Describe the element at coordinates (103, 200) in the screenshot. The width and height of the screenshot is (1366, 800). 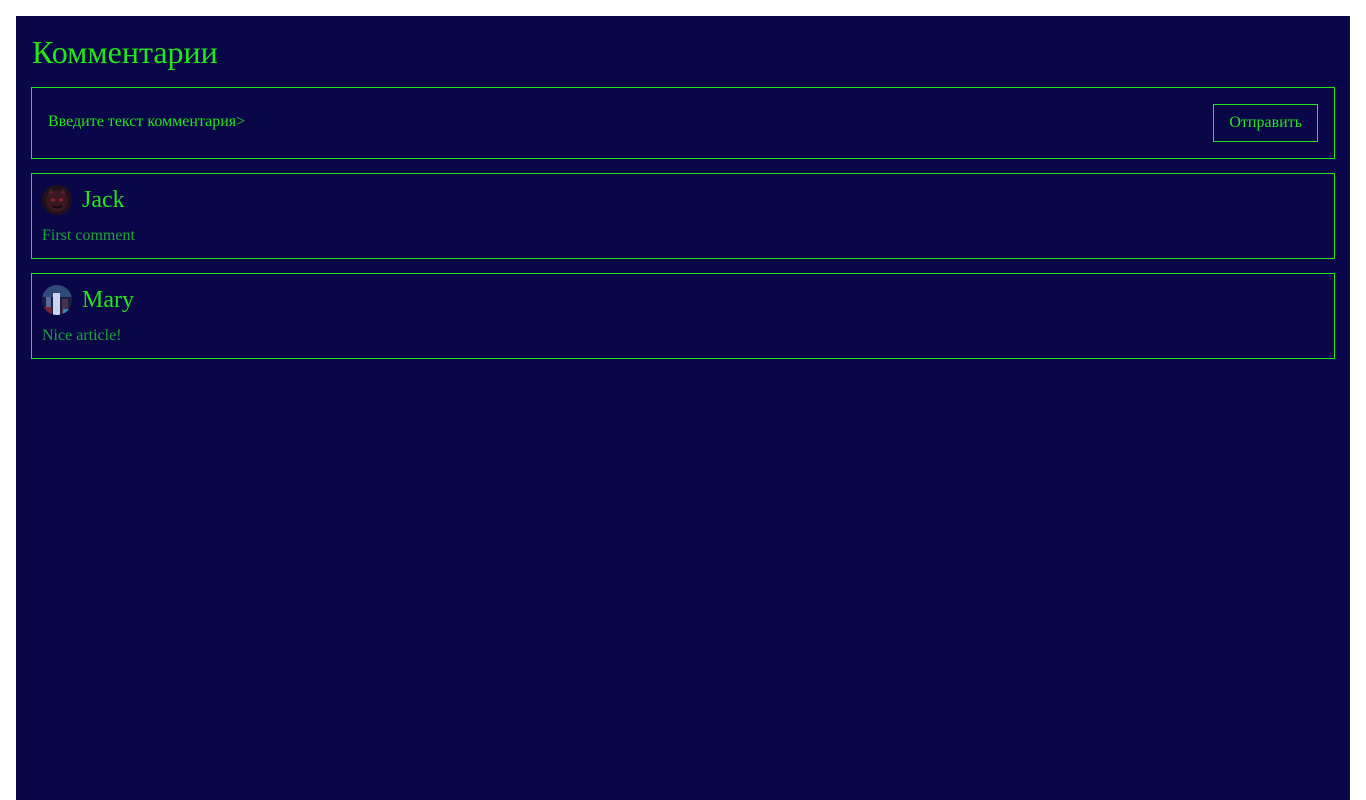
I see `comment-author: Jack` at that location.